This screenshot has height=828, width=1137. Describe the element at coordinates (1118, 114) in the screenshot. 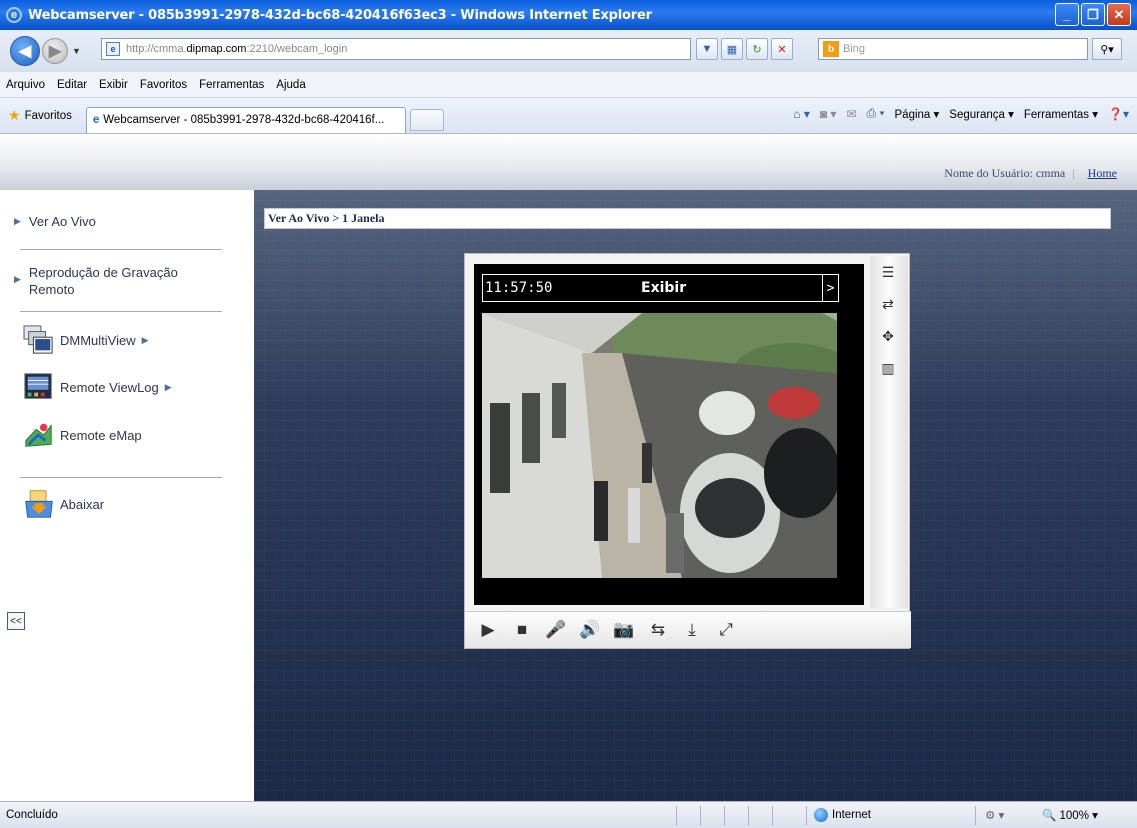

I see `help-icon: ❓▾` at that location.